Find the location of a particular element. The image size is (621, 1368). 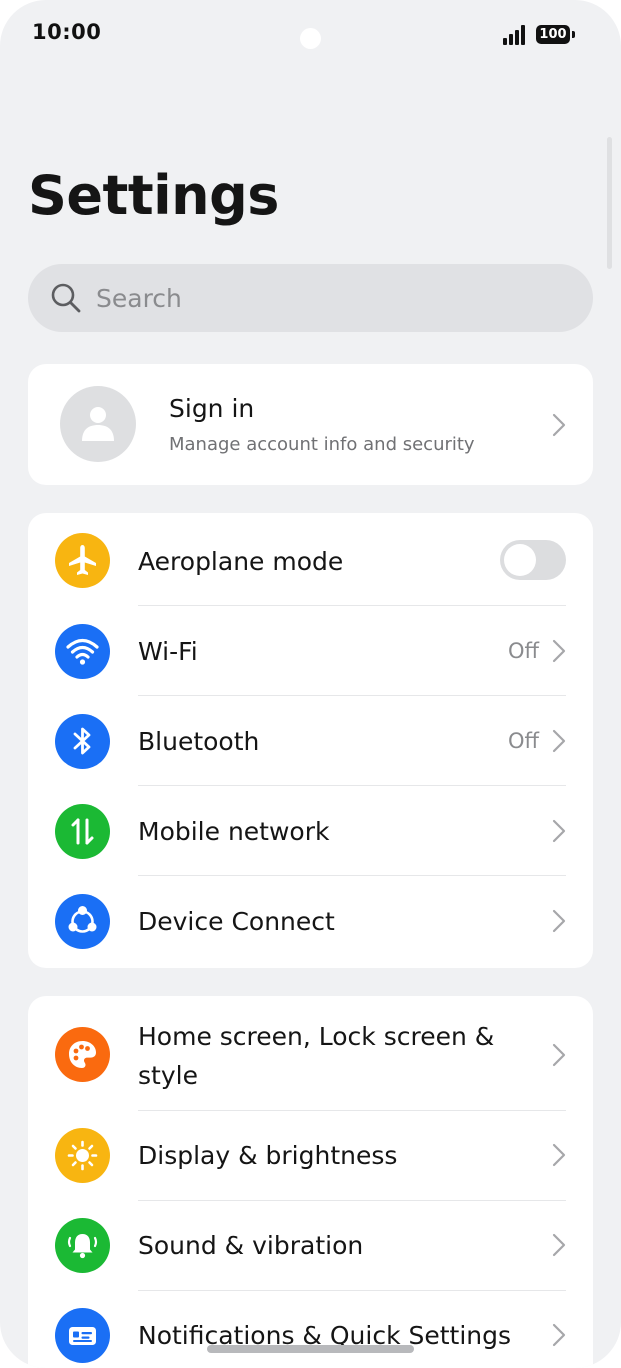

scrollbar is located at coordinates (609, 203).